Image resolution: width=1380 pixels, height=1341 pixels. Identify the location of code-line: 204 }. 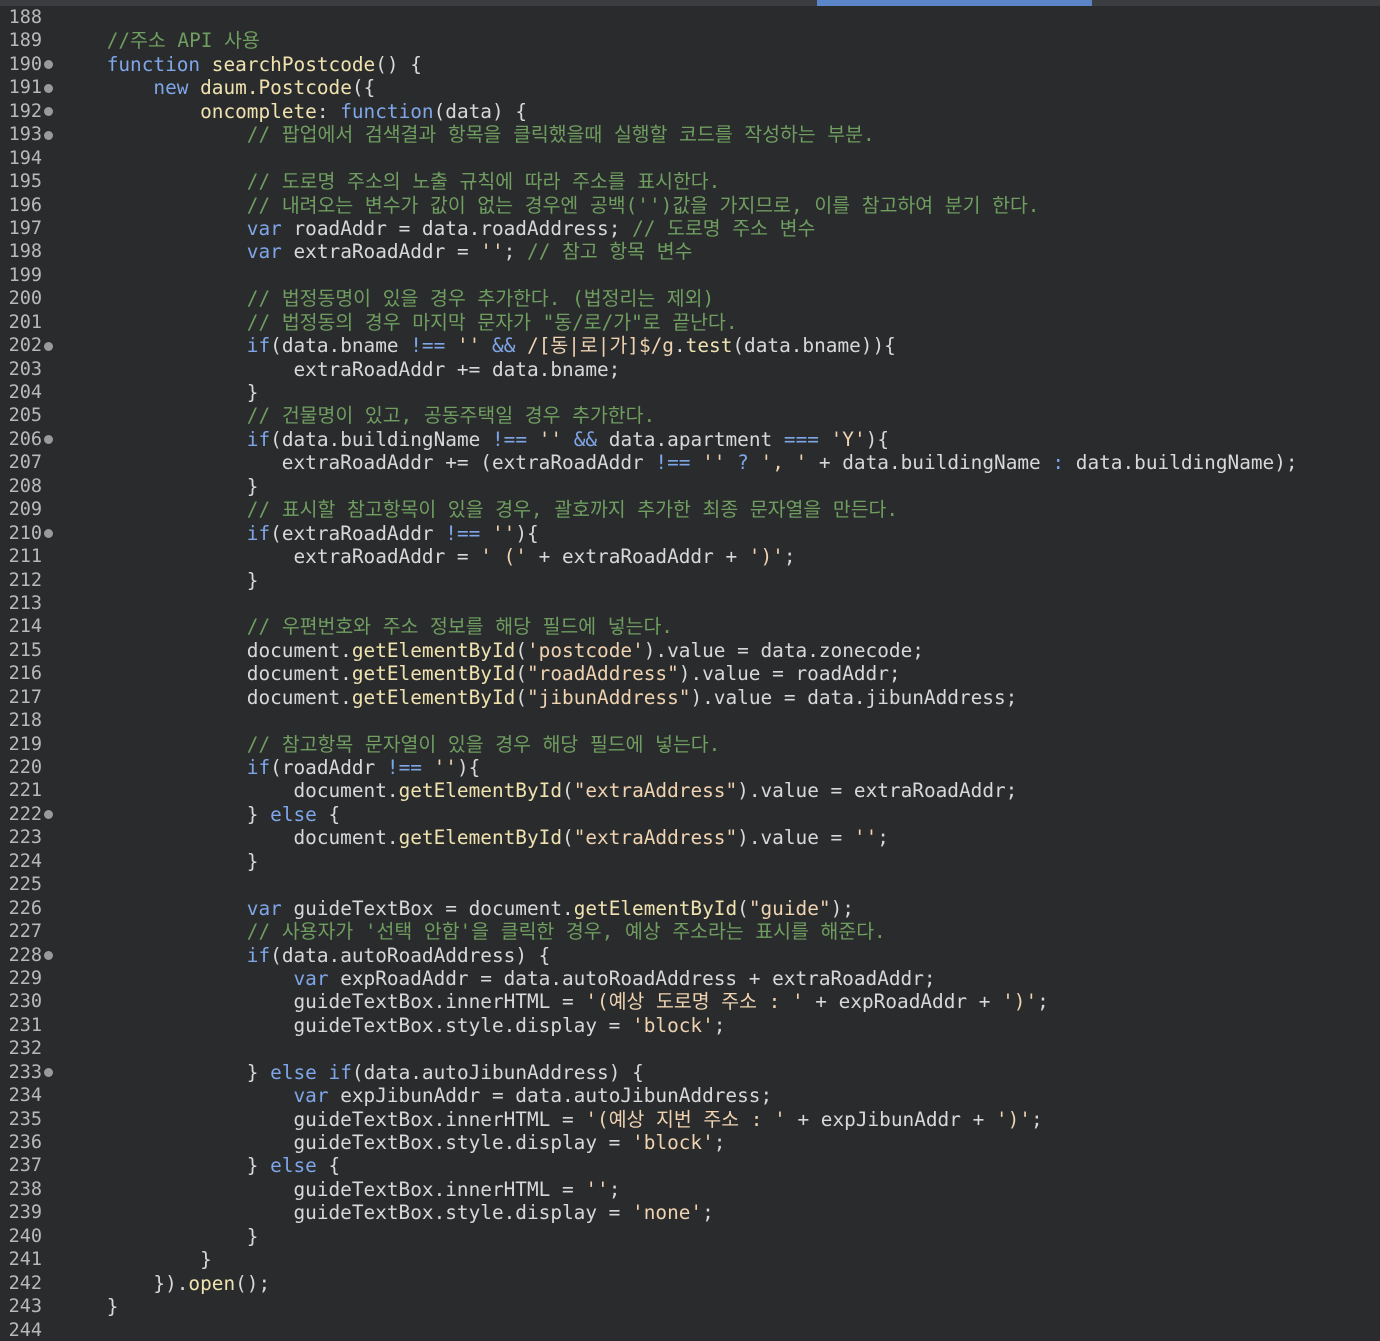
(690, 392).